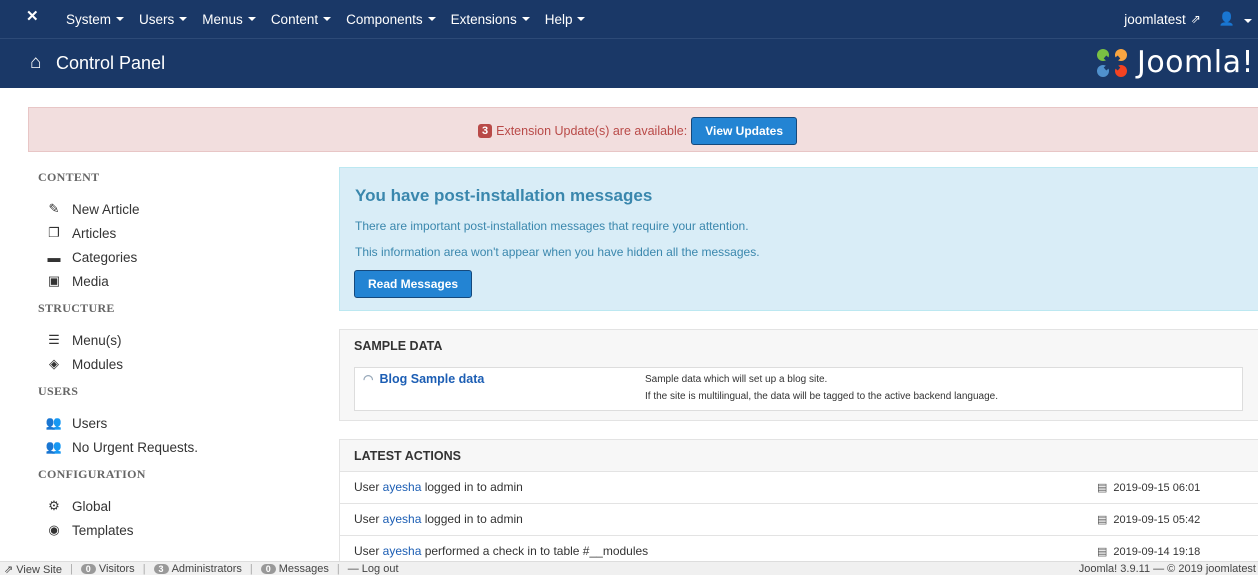 The width and height of the screenshot is (1258, 575). What do you see at coordinates (799, 456) in the screenshot?
I see `latest-actions-header: LATEST ACTIONS` at bounding box center [799, 456].